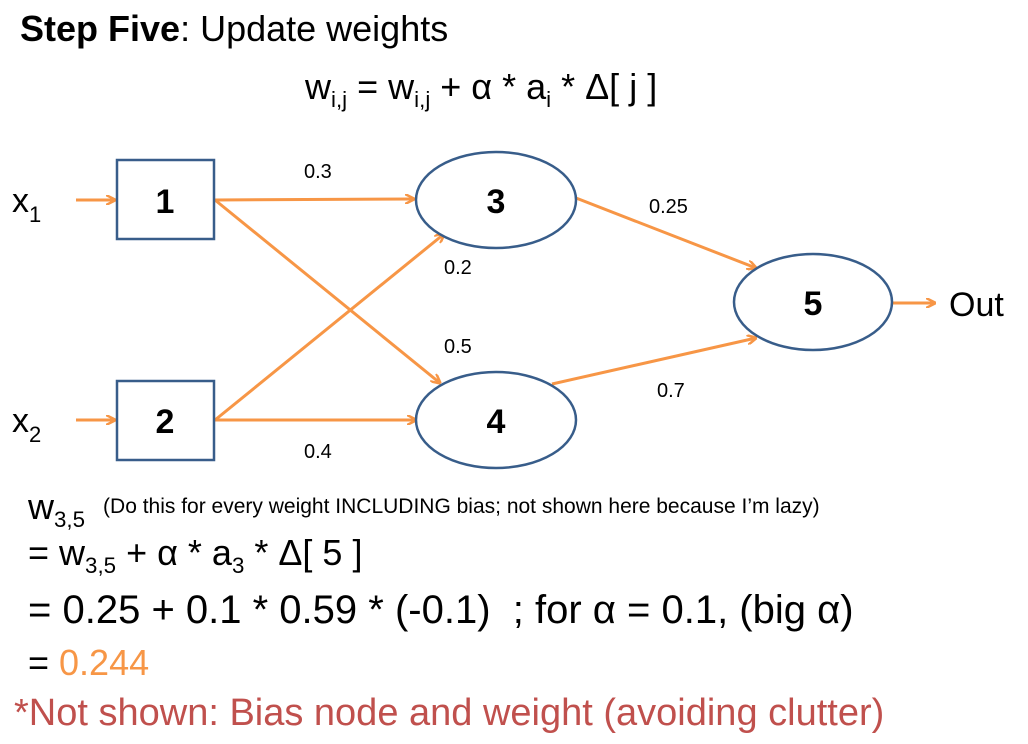  What do you see at coordinates (671, 391) in the screenshot?
I see `weight-4-5: 0.7` at bounding box center [671, 391].